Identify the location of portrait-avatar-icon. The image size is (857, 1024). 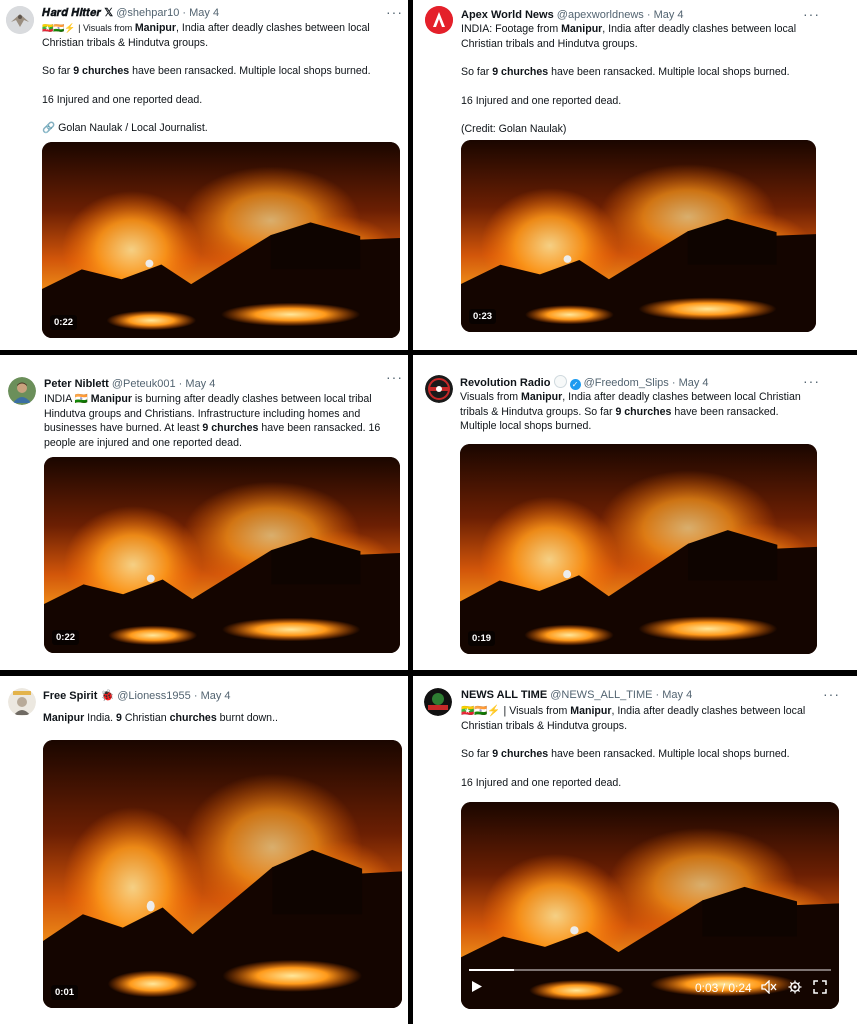
(22, 702).